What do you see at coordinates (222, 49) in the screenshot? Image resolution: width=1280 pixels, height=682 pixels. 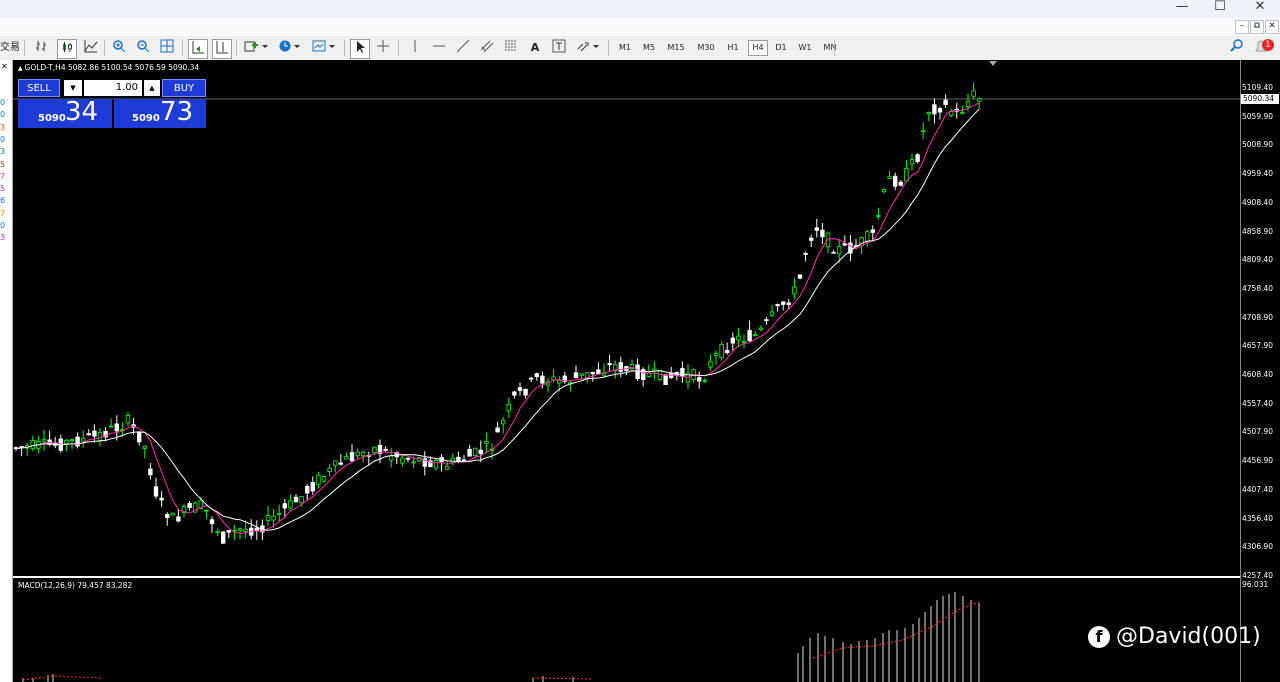 I see `chart-shift-icon` at bounding box center [222, 49].